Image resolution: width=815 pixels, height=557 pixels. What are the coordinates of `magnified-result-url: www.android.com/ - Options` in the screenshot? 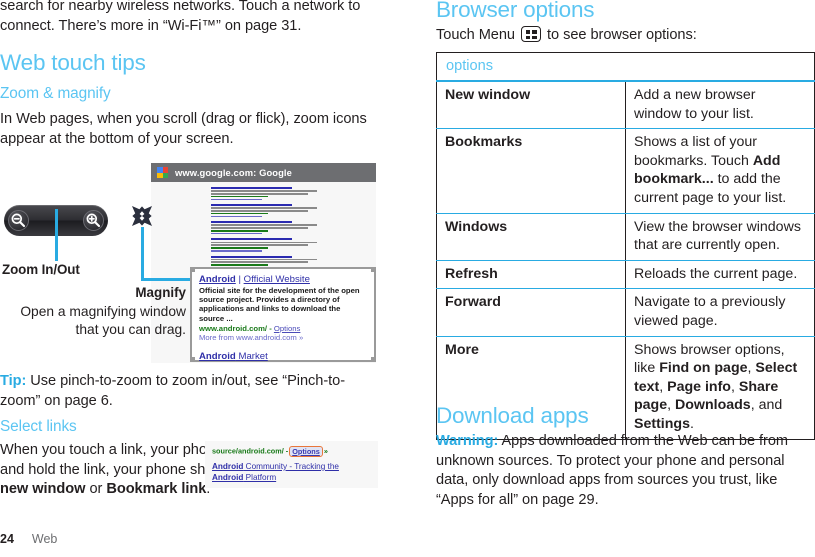 It's located at (250, 328).